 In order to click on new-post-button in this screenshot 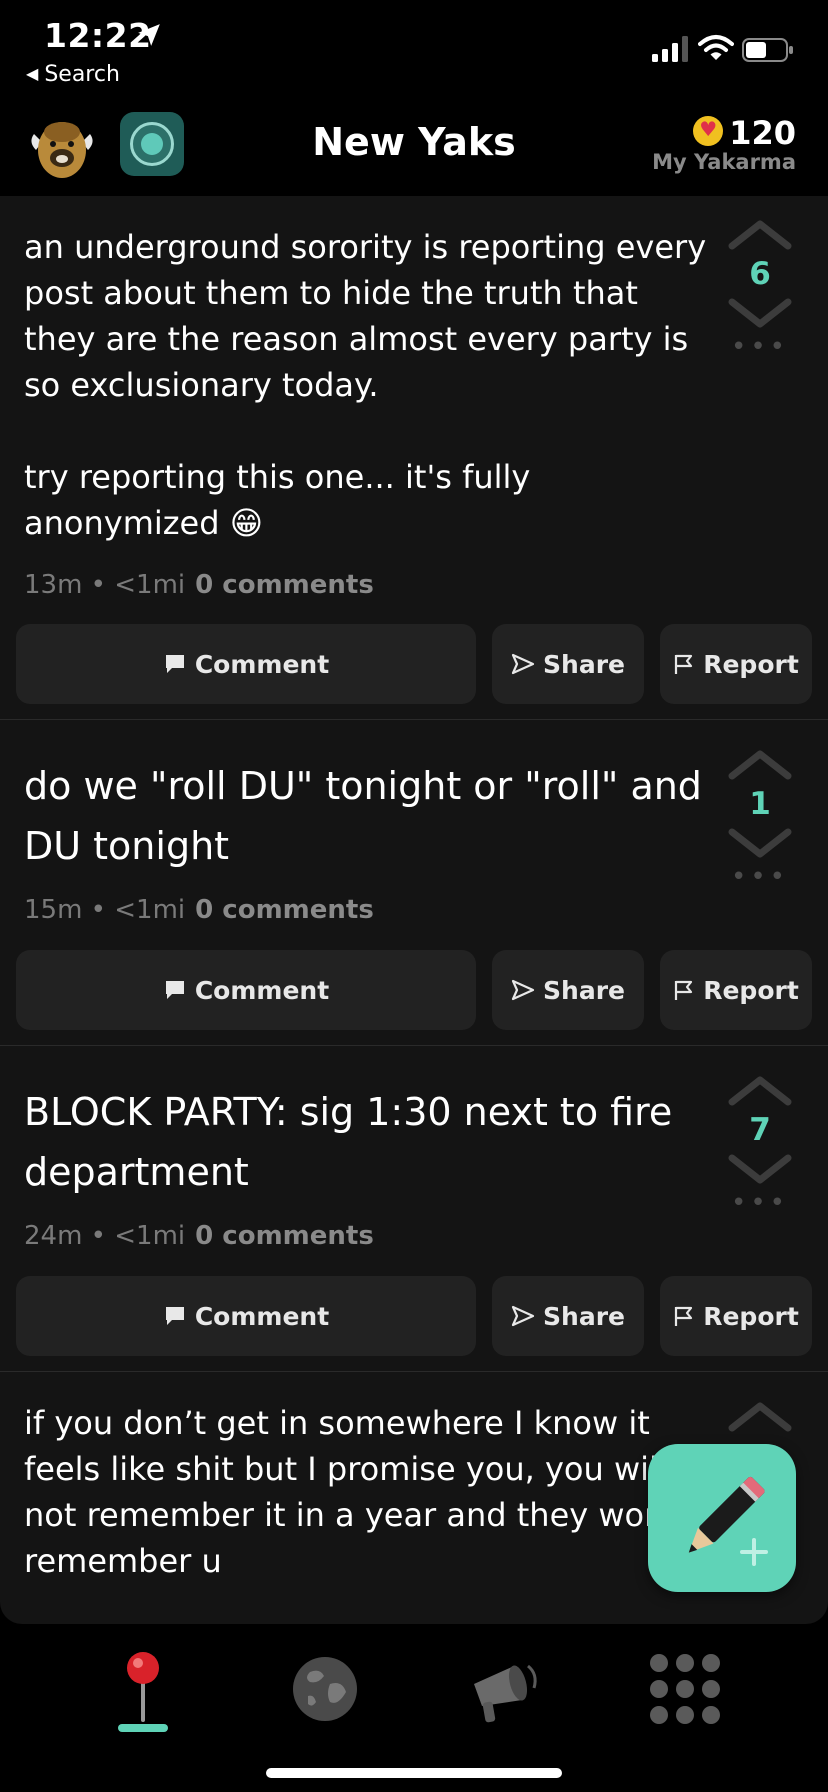, I will do `click(722, 1518)`.